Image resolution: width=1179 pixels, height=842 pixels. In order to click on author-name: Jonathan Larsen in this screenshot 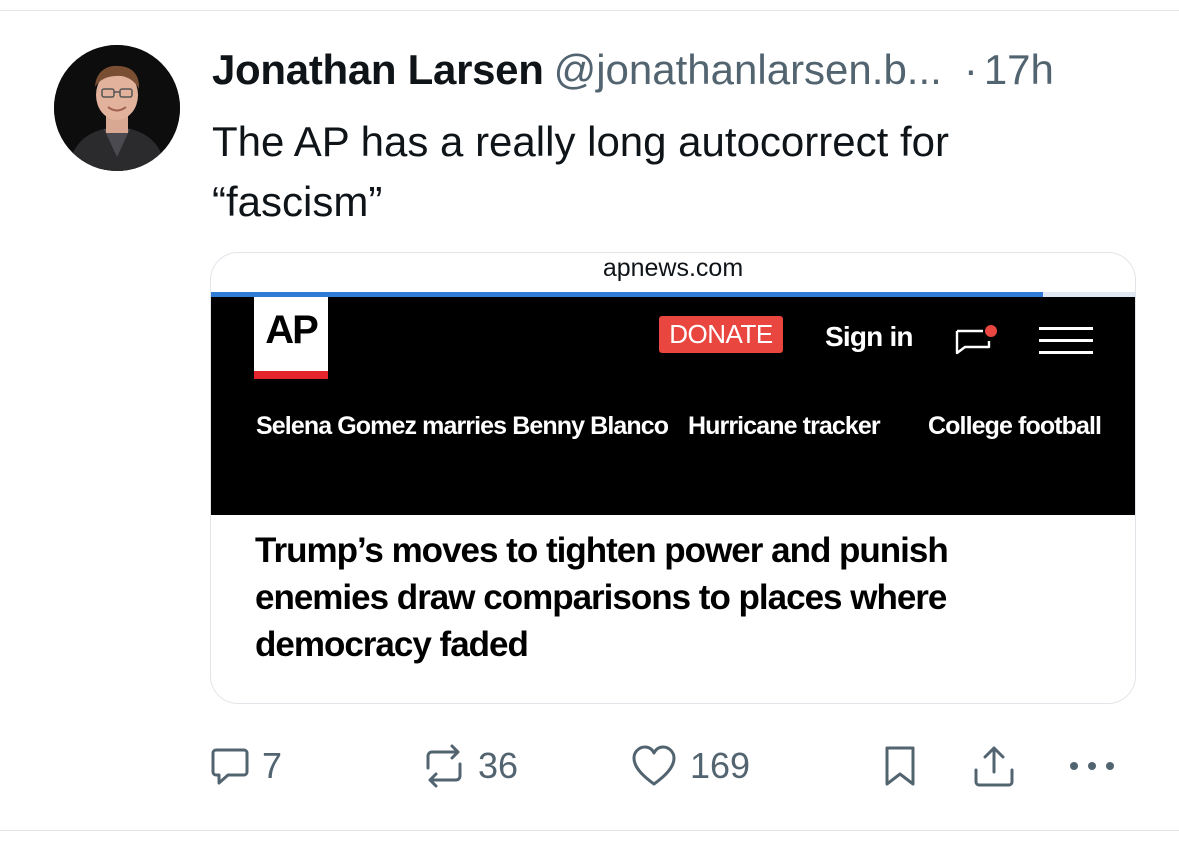, I will do `click(378, 69)`.